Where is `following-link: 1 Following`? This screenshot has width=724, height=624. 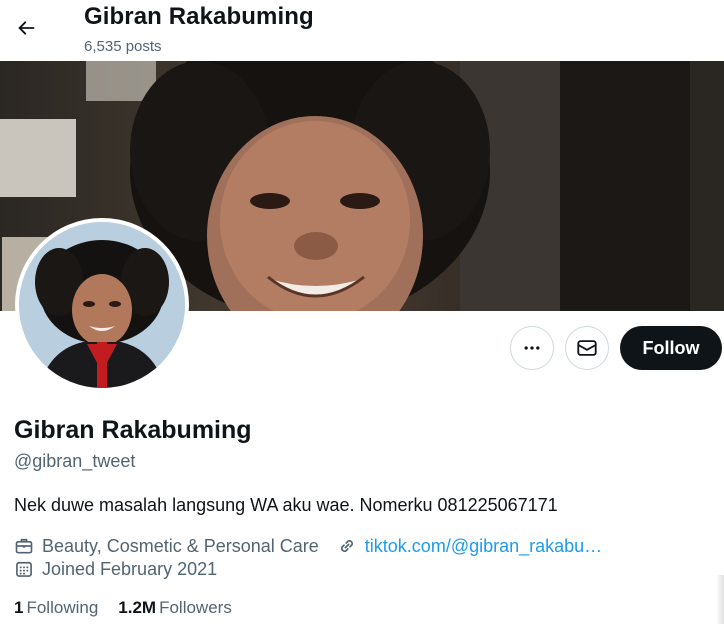
following-link: 1 Following is located at coordinates (56, 608).